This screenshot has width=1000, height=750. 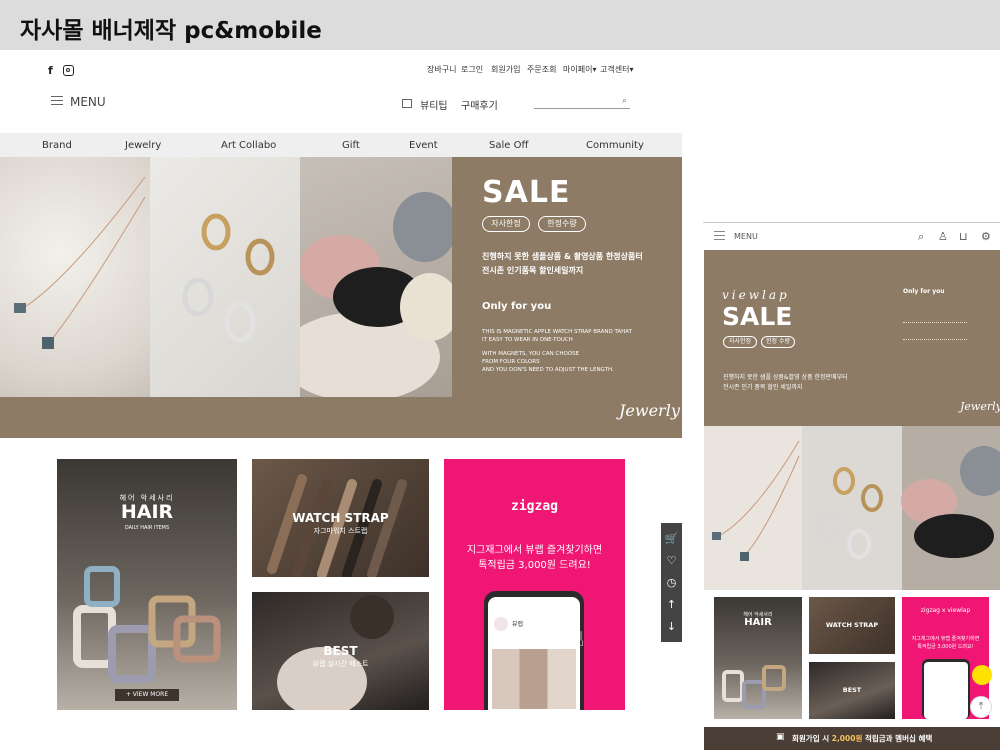 I want to click on mobile-best-tile: BEST, so click(x=852, y=690).